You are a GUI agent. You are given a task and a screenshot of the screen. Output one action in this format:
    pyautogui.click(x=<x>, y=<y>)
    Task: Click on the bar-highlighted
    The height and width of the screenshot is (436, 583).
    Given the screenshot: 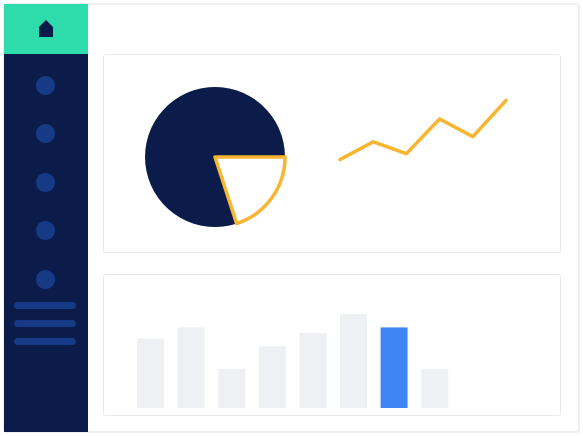 What is the action you would take?
    pyautogui.click(x=394, y=367)
    